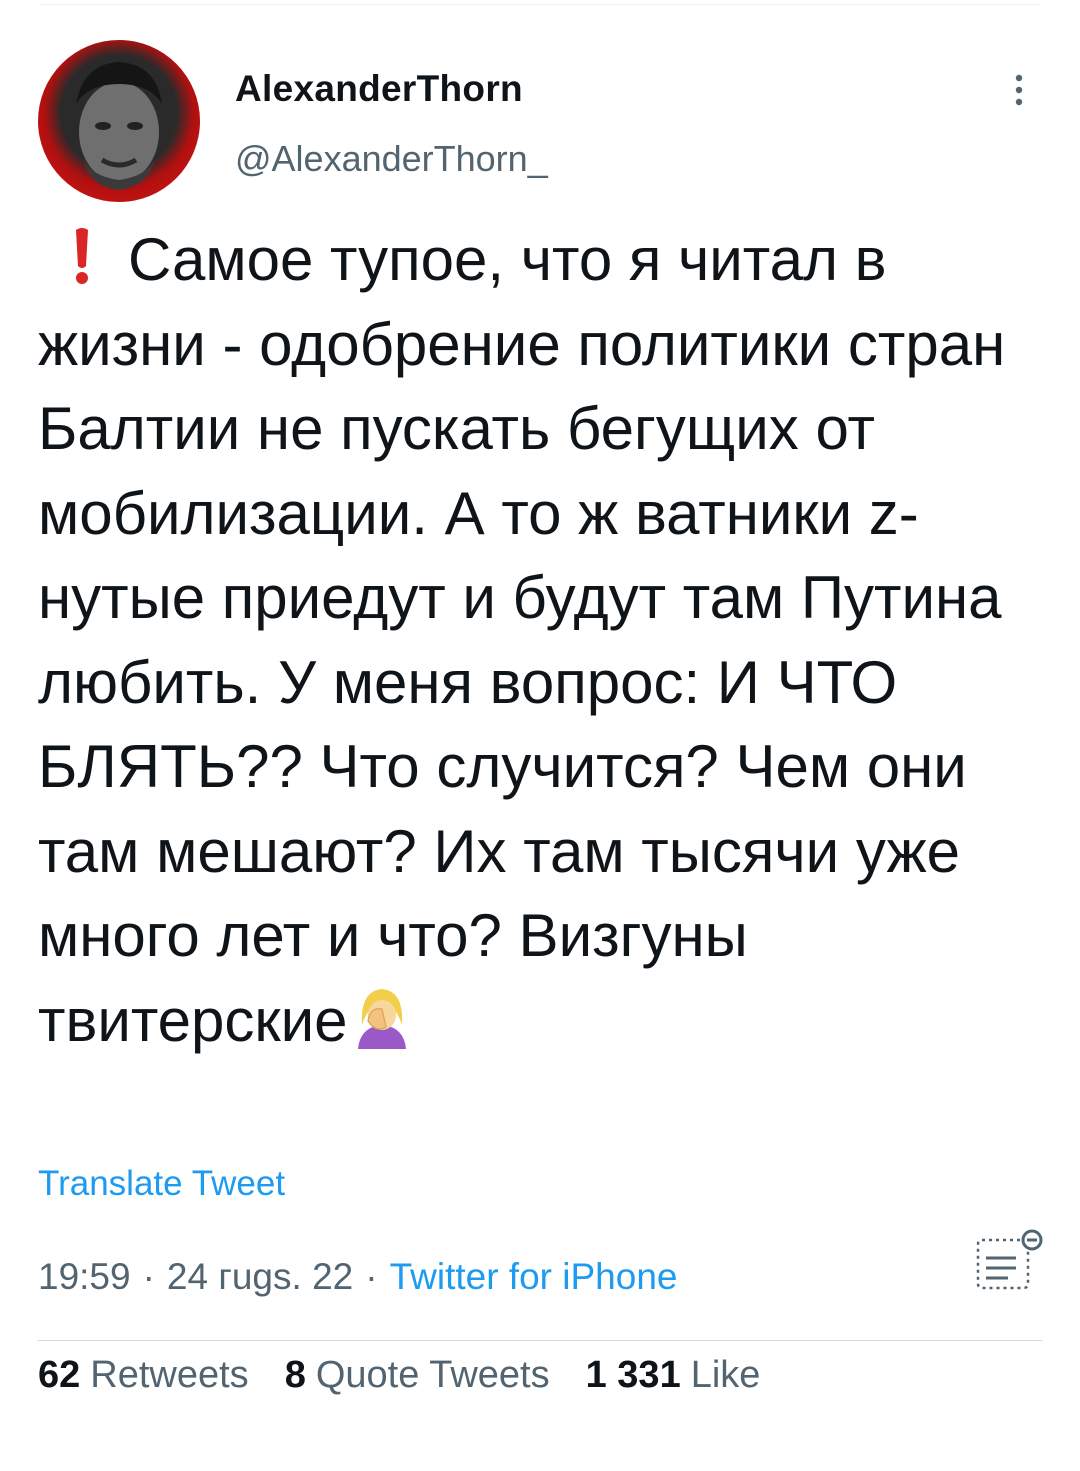 Image resolution: width=1080 pixels, height=1471 pixels. Describe the element at coordinates (1019, 90) in the screenshot. I see `more-options-icon` at that location.